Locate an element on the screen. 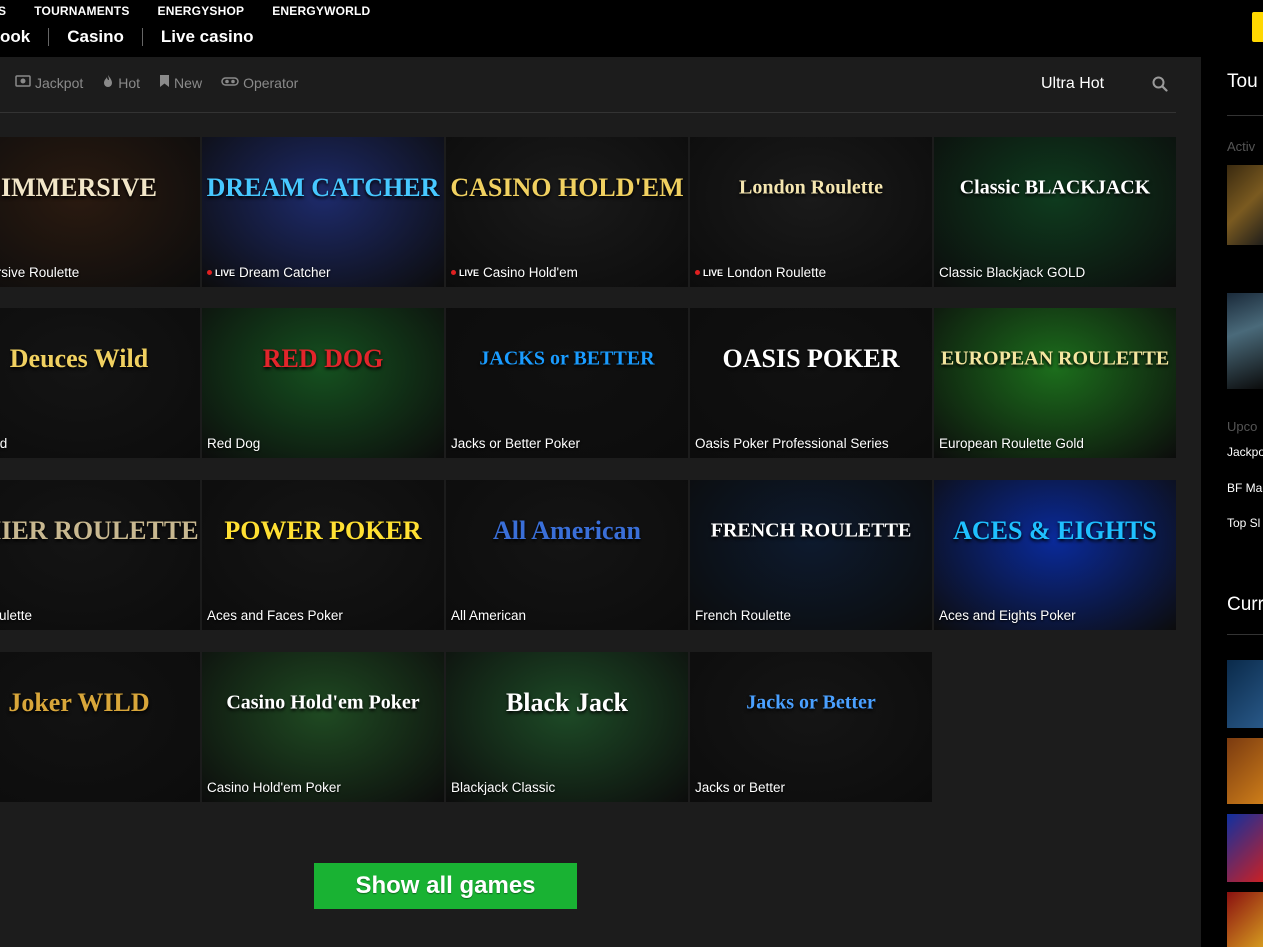  game-tile: IMMERSIVE Immersive Roulette is located at coordinates (100, 212).